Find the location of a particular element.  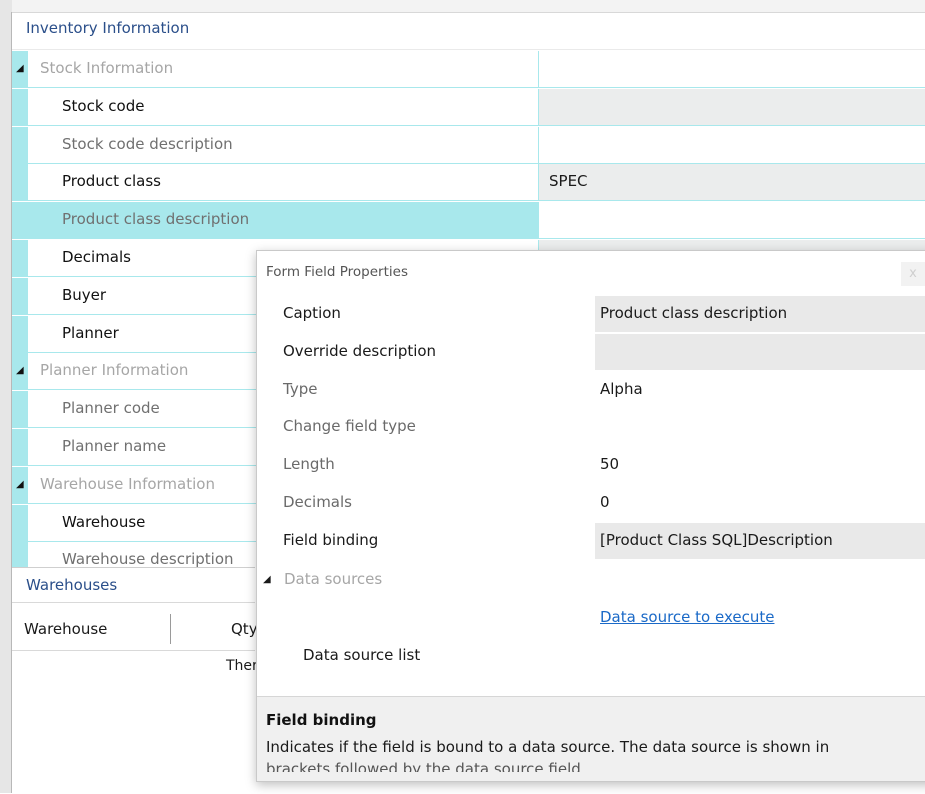

field-label: Planner name is located at coordinates (114, 446).